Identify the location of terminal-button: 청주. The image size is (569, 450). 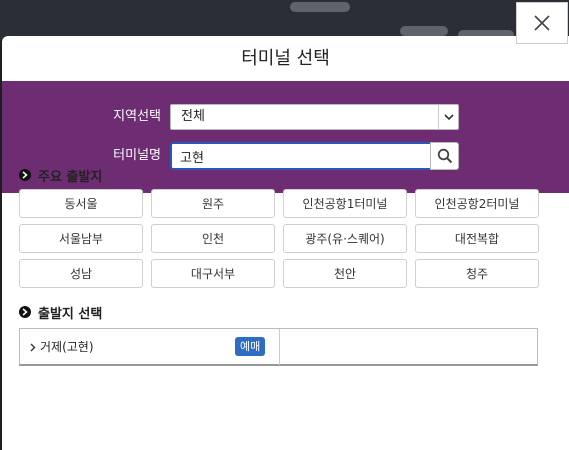
(477, 273).